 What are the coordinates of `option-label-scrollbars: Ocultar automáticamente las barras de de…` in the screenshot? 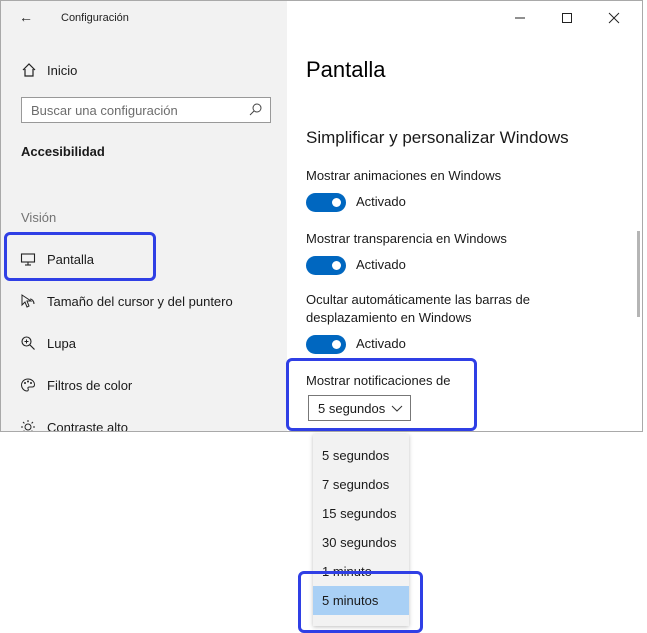 It's located at (418, 308).